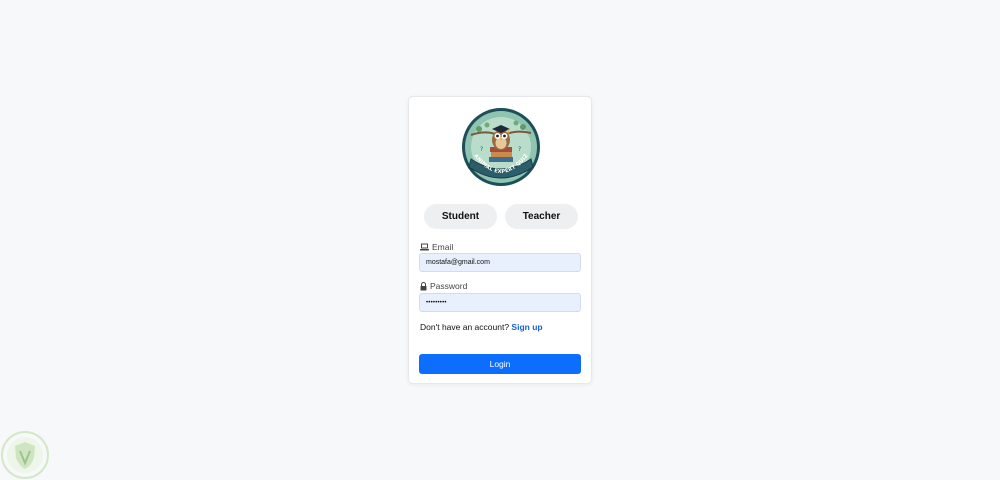 The image size is (1000, 480). Describe the element at coordinates (500, 364) in the screenshot. I see `login-button: Login` at that location.